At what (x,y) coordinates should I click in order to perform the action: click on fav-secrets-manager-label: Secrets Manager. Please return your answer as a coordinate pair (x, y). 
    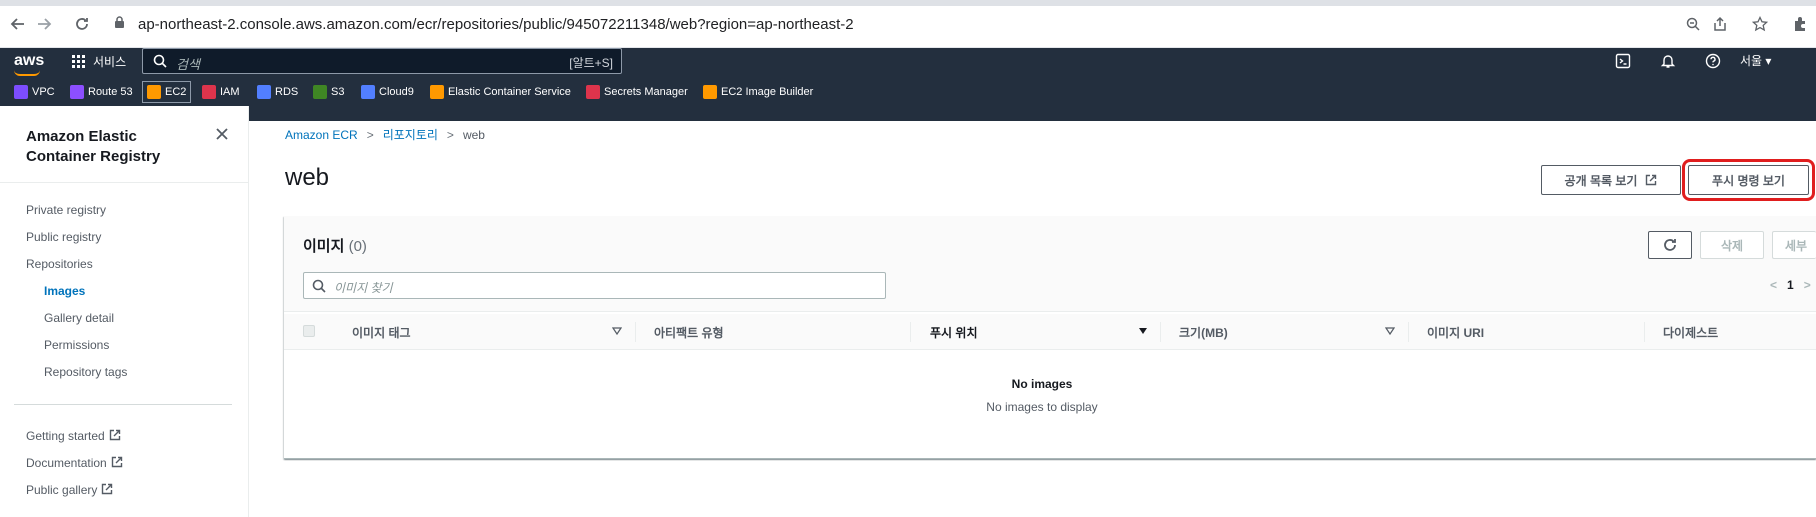
    Looking at the image, I should click on (646, 92).